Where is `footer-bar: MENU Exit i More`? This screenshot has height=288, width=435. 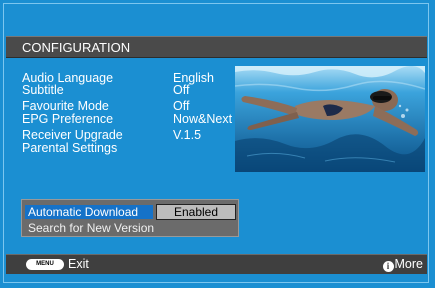 footer-bar: MENU Exit i More is located at coordinates (216, 264).